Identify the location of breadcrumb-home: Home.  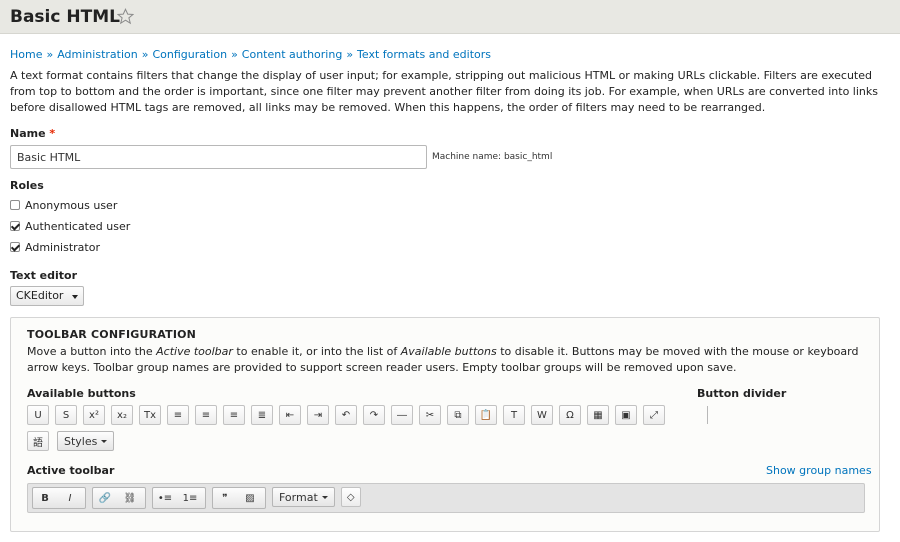
(26, 54).